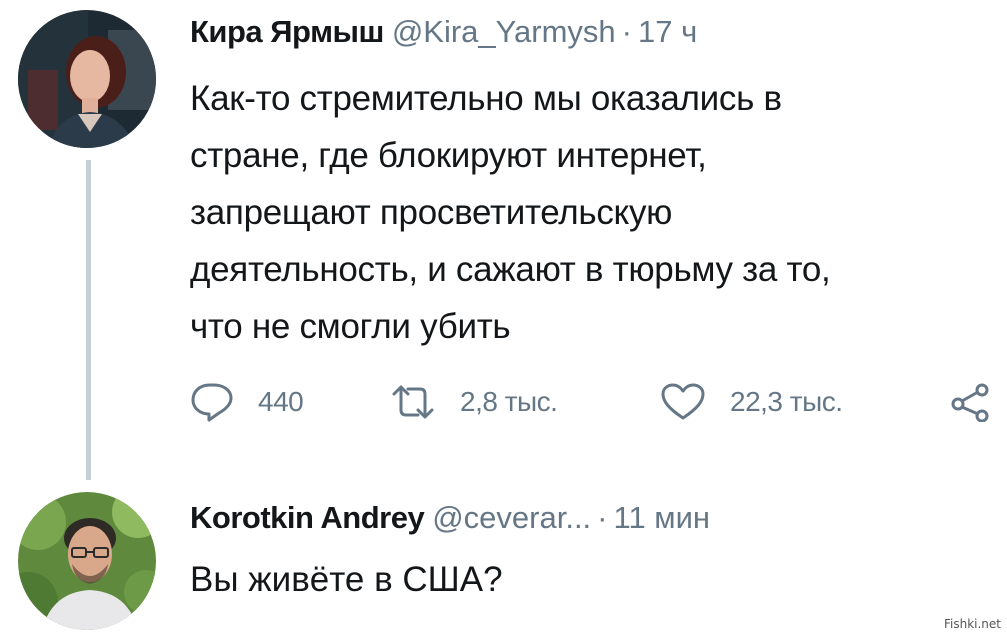 This screenshot has height=635, width=1007. I want to click on author-handle: @Kira_Yarmysh, so click(504, 31).